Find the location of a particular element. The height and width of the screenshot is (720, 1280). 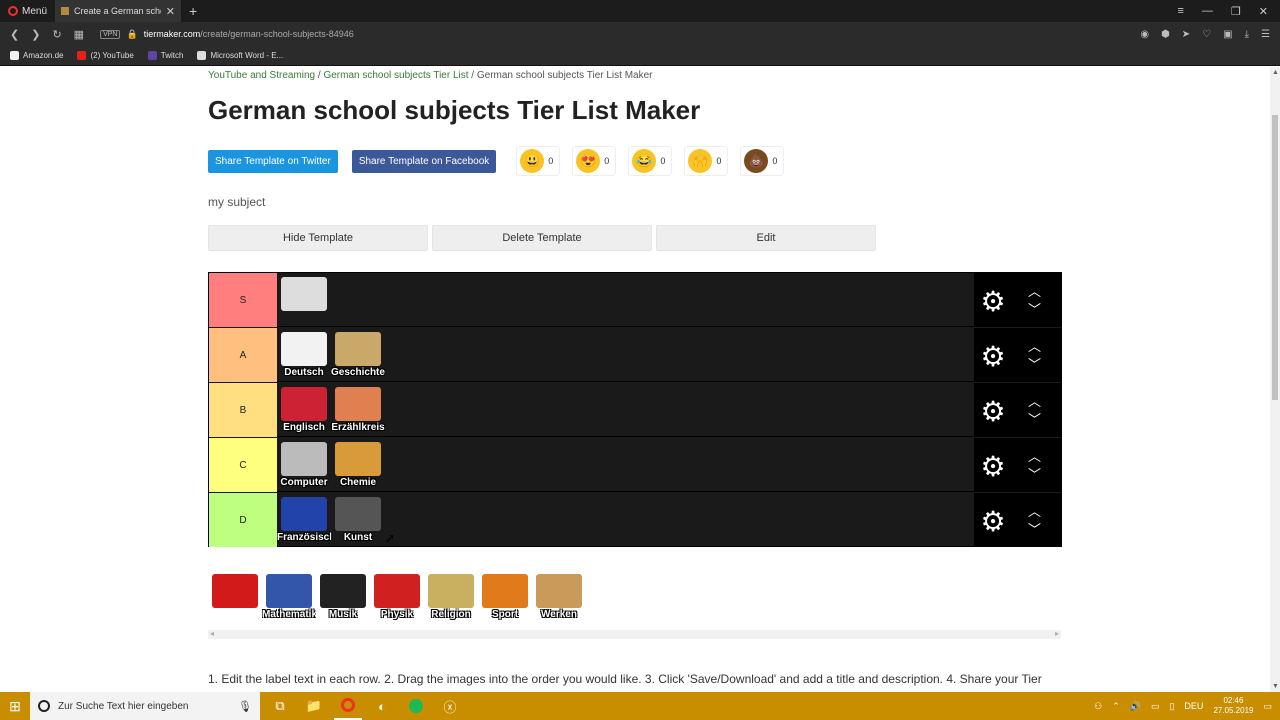

camera-icon: ◉ is located at coordinates (1144, 34).